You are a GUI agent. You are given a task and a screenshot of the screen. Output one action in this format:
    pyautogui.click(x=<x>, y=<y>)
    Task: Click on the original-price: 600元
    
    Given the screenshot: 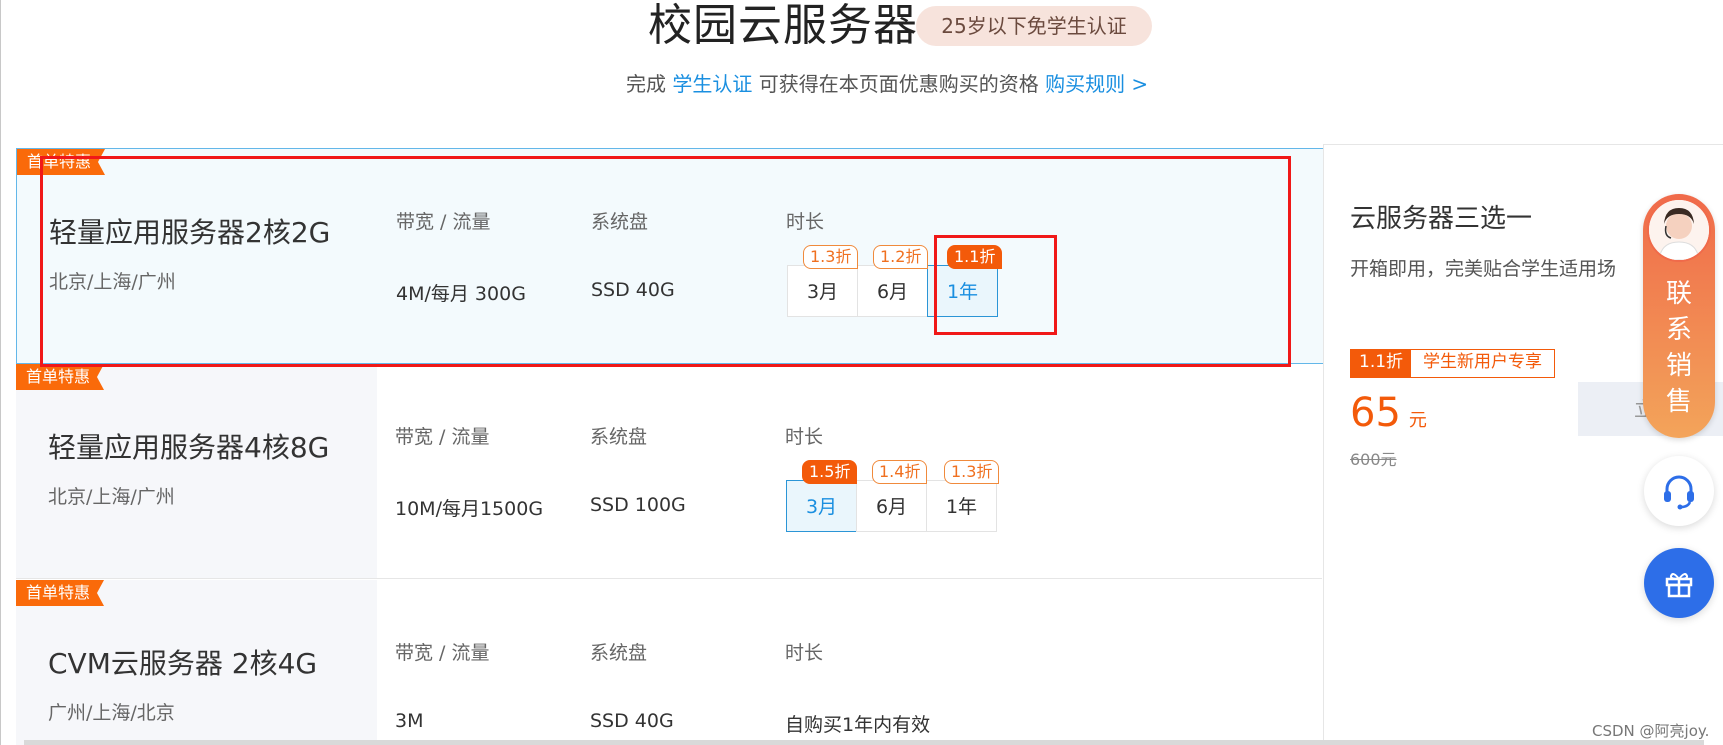 What is the action you would take?
    pyautogui.click(x=1373, y=459)
    